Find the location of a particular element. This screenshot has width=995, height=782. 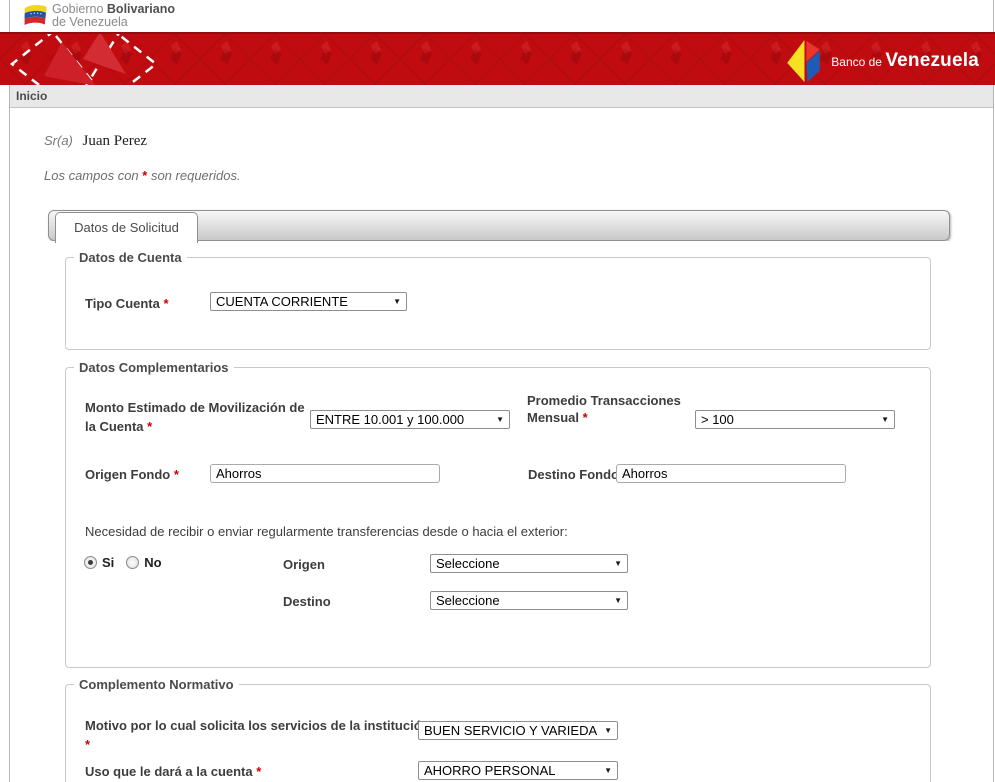

tipo-cuenta-label: Tipo Cuenta * is located at coordinates (127, 303).